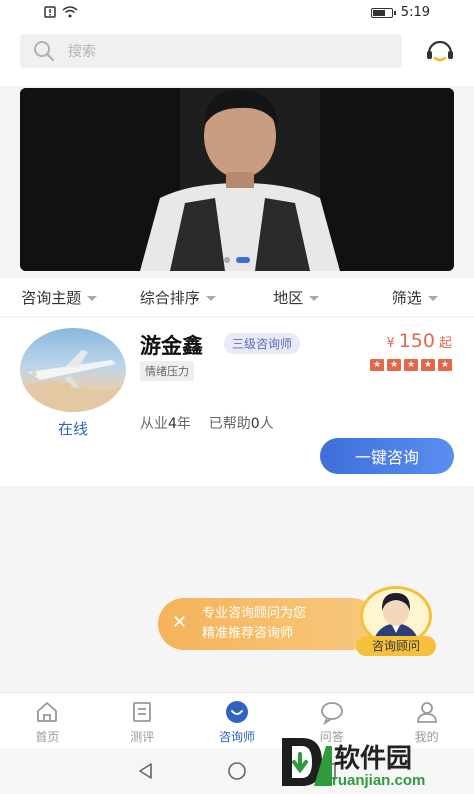 The image size is (474, 794). I want to click on tab-test: 测评, so click(142, 720).